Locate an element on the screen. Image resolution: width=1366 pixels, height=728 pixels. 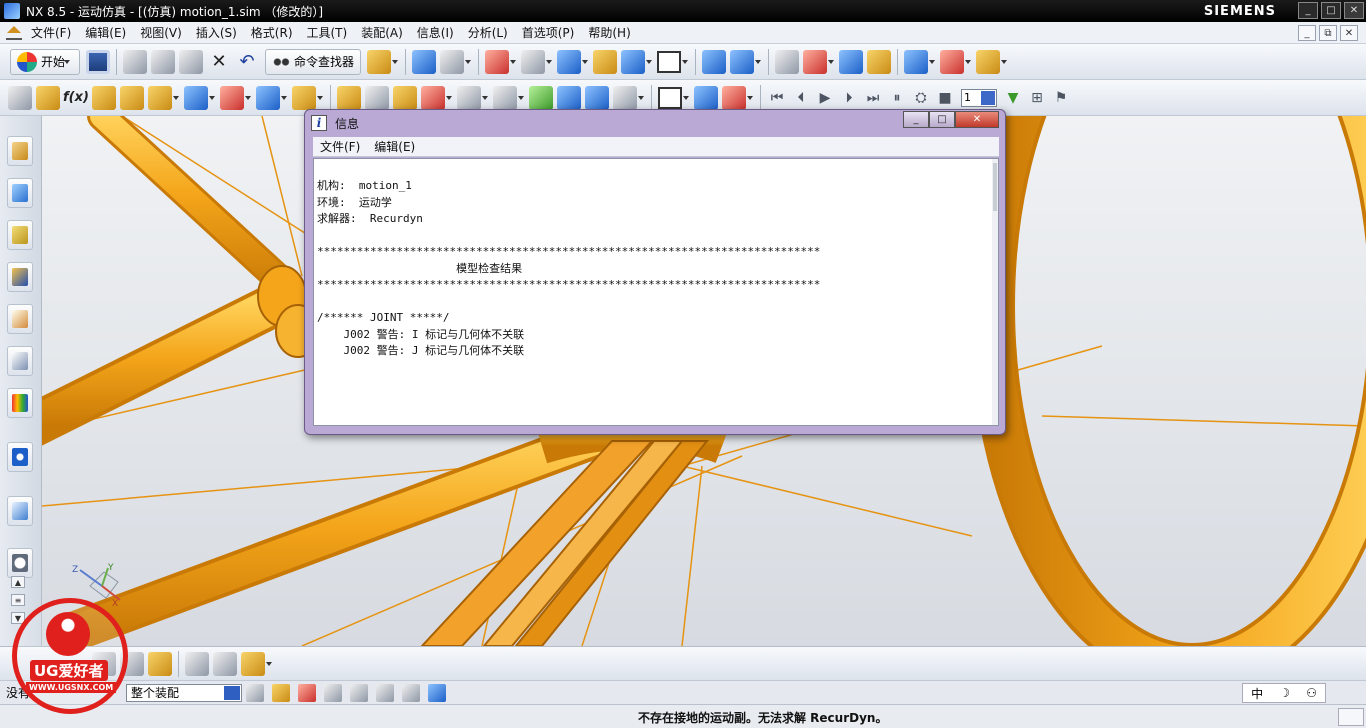
layer-settings-icon is located at coordinates (787, 61).